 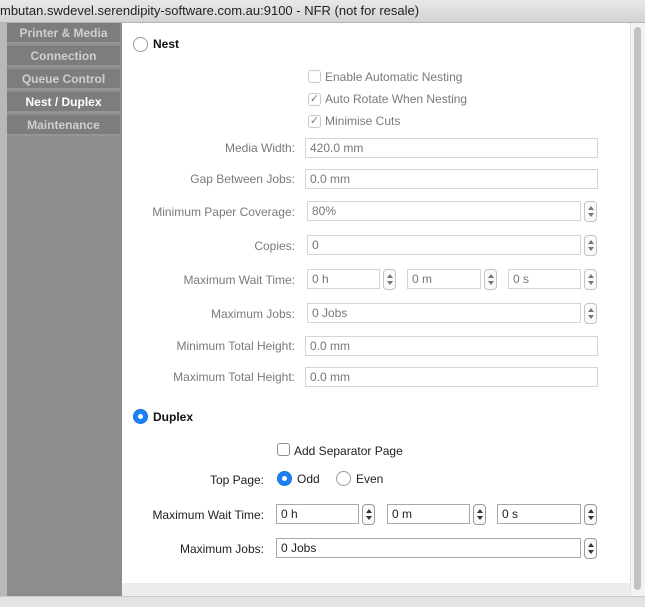 I want to click on min-paper-coverage-input, so click(x=444, y=211).